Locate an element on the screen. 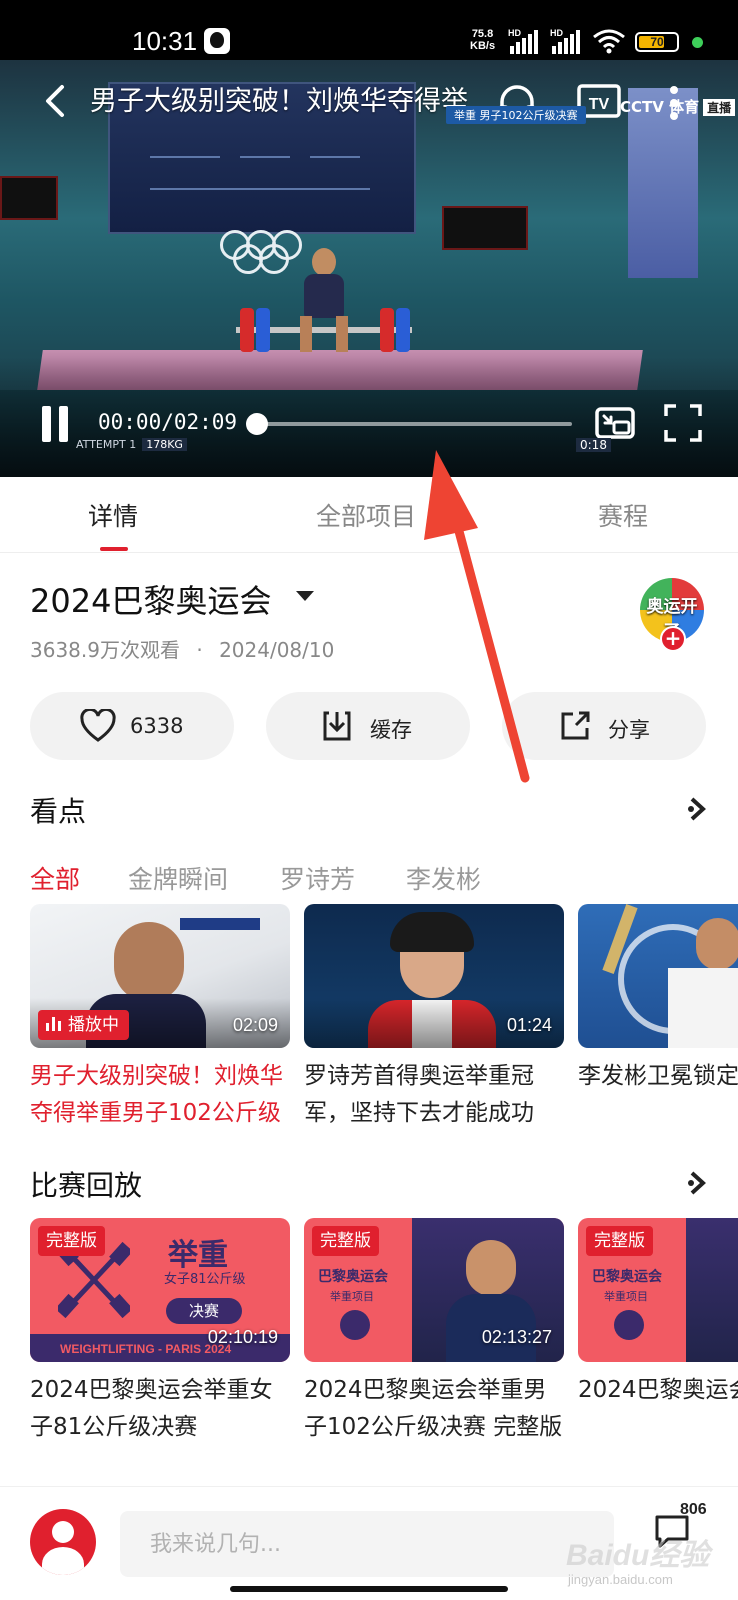  comment-count: 806 is located at coordinates (693, 1509).